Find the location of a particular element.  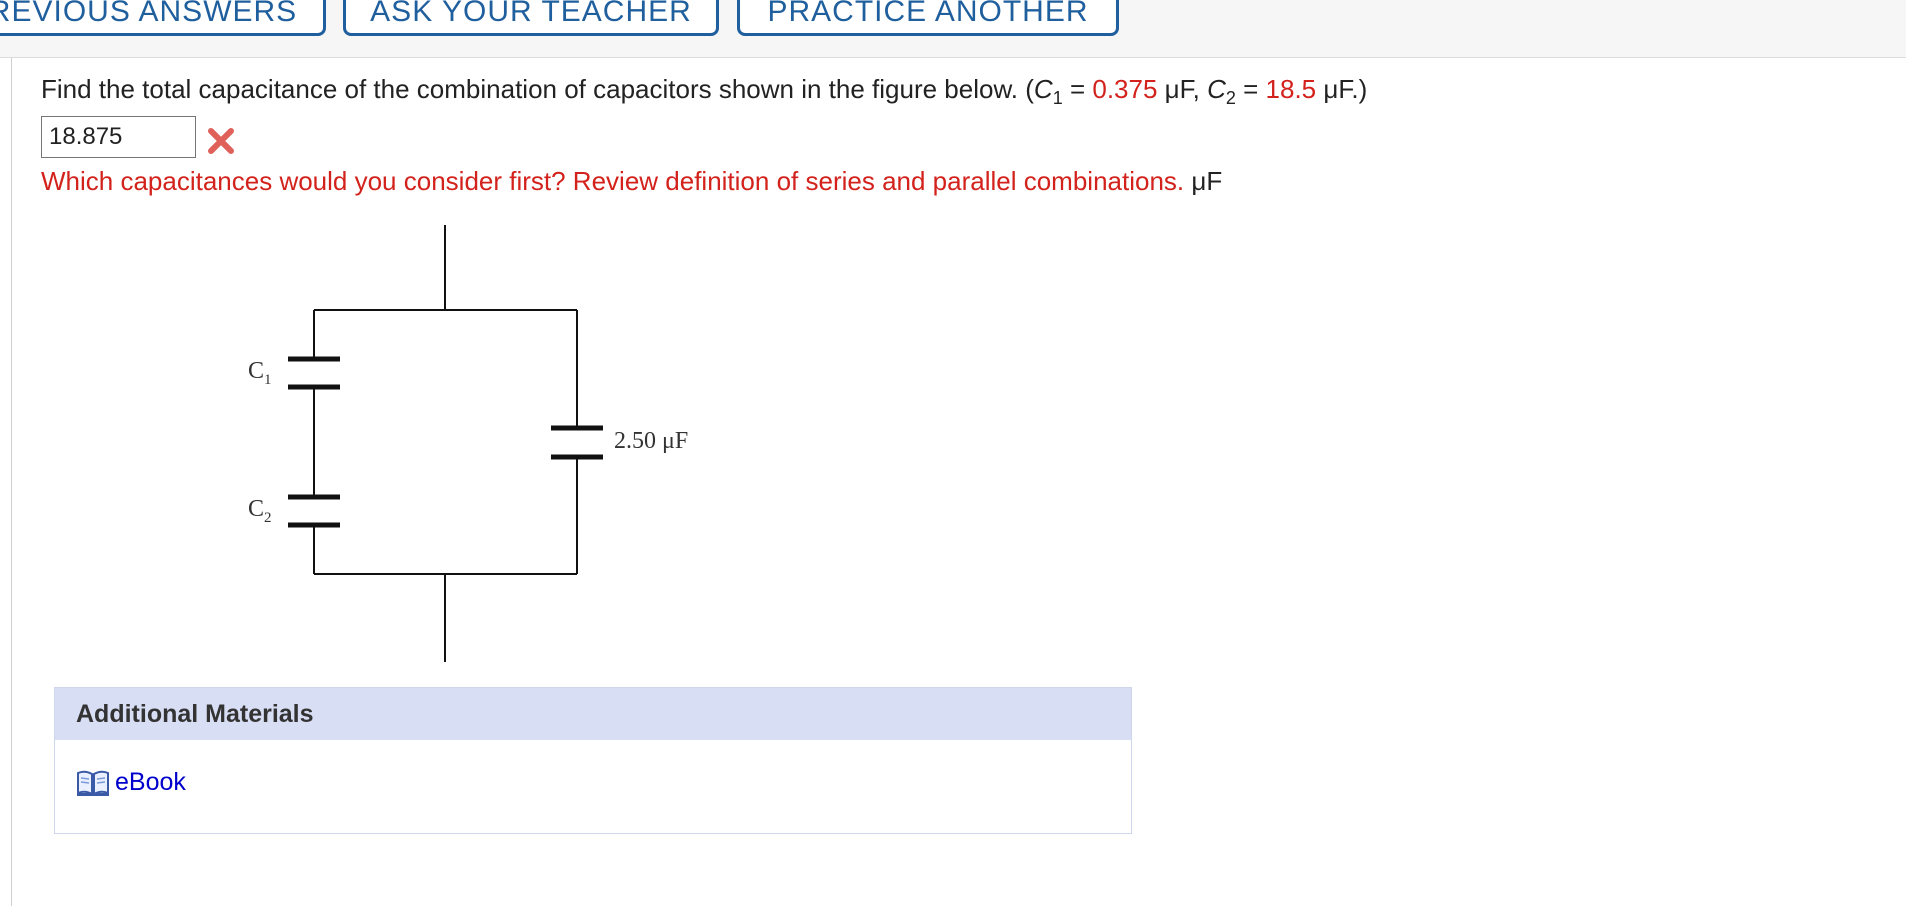

circuit-figure: C1 C2 2.50 μF is located at coordinates (480, 449).